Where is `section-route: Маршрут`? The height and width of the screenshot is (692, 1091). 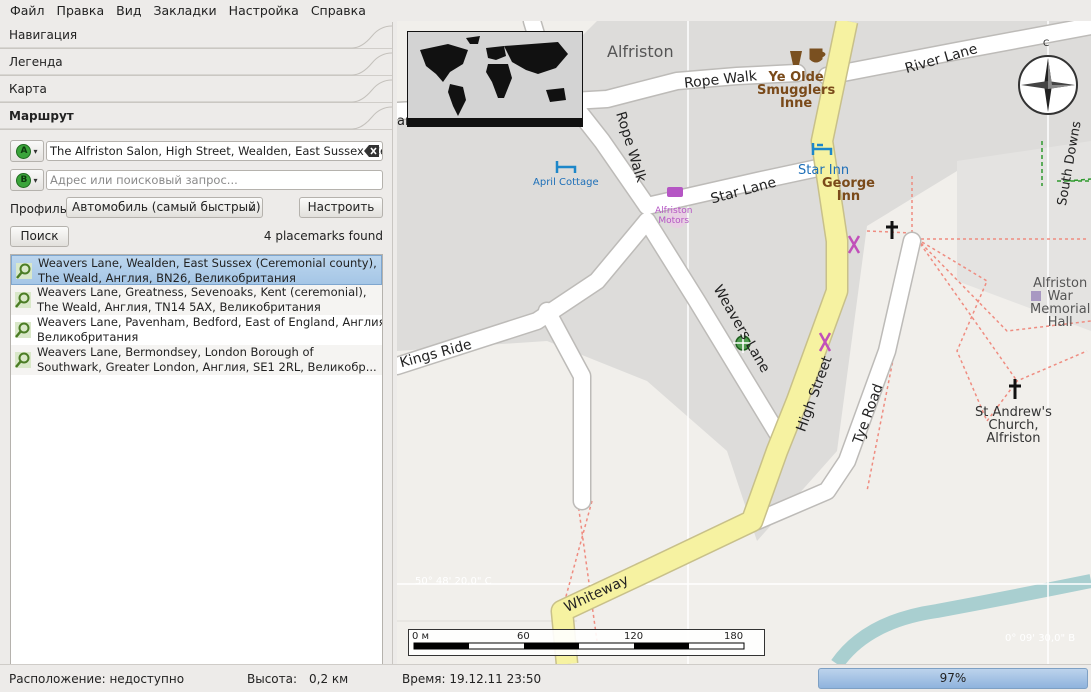
section-route: Маршрут is located at coordinates (196, 116).